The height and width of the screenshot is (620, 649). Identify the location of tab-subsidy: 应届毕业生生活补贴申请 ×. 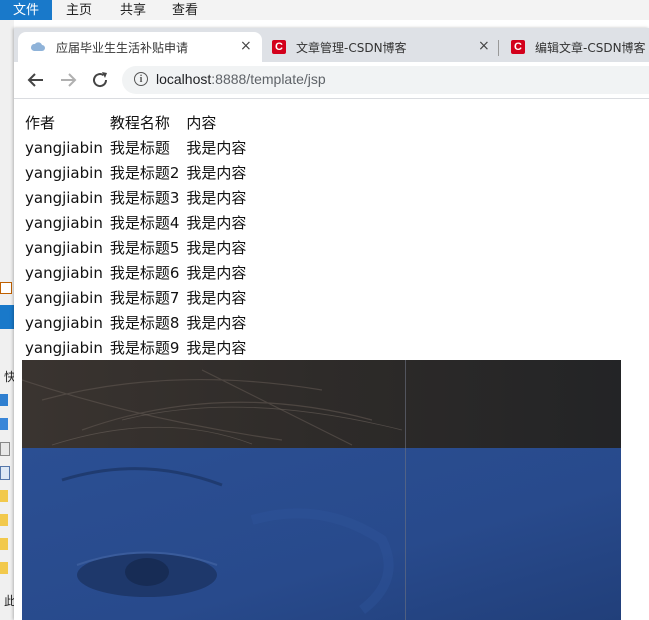
(140, 47).